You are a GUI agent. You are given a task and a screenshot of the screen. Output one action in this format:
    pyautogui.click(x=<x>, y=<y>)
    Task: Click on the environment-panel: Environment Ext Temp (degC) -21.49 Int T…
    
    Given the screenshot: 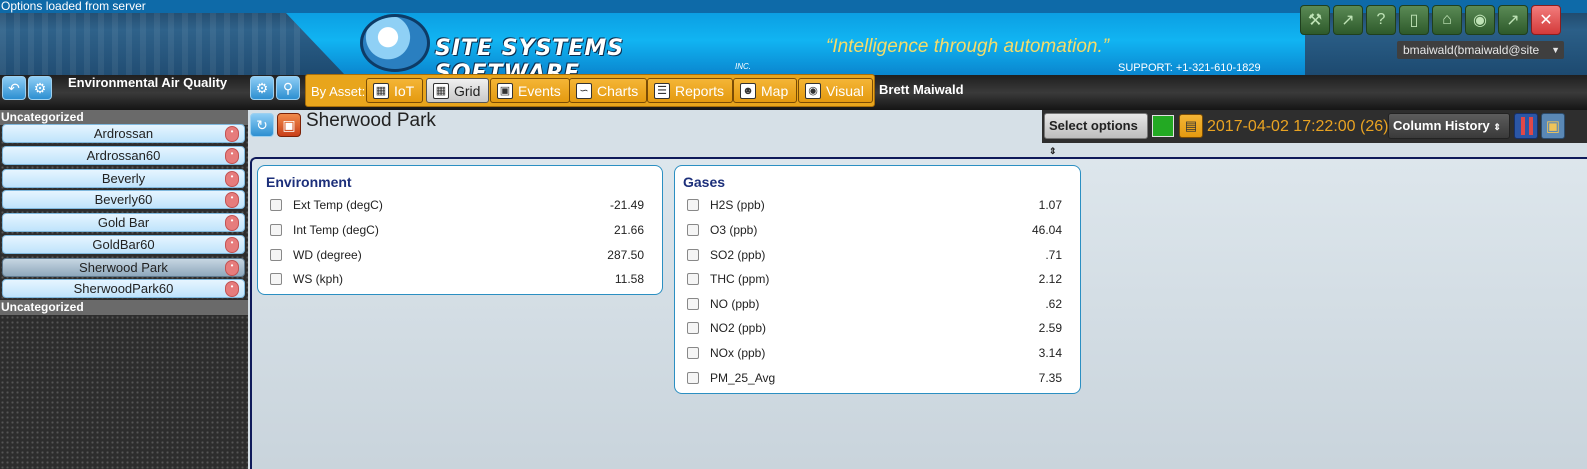 What is the action you would take?
    pyautogui.click(x=460, y=230)
    